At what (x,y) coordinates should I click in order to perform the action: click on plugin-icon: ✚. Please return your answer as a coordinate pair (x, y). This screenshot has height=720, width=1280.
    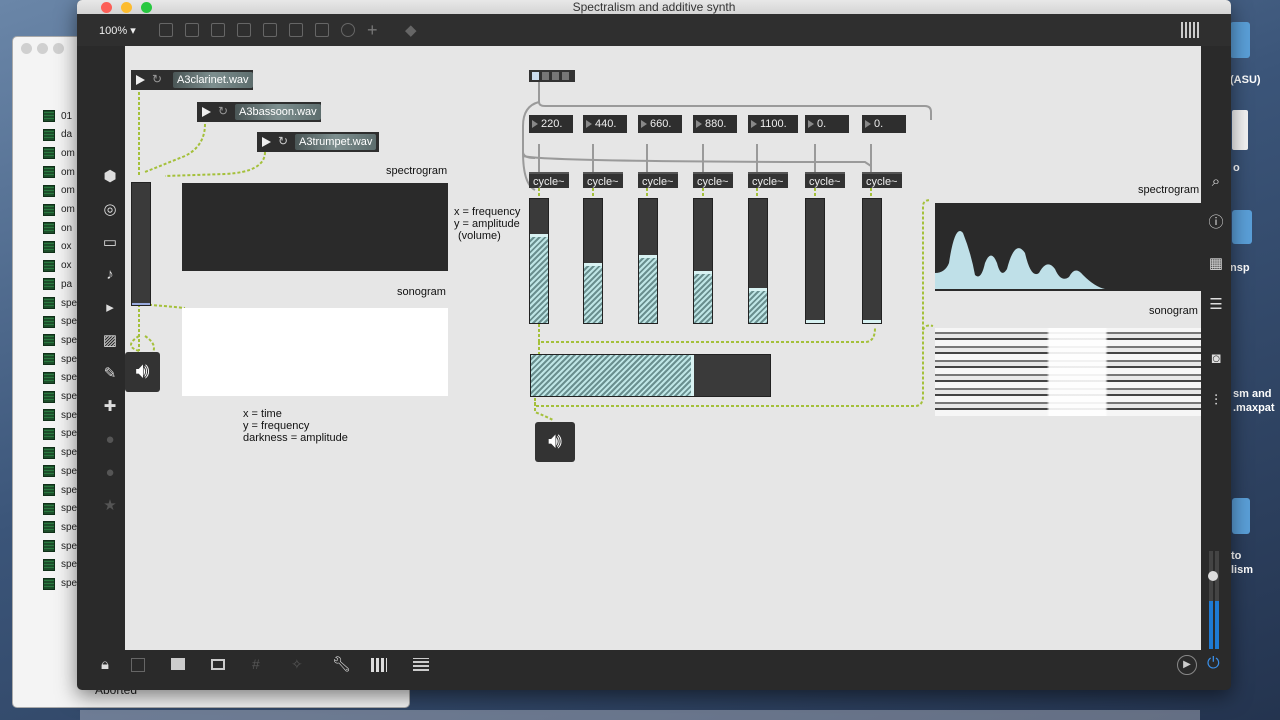
    Looking at the image, I should click on (110, 407).